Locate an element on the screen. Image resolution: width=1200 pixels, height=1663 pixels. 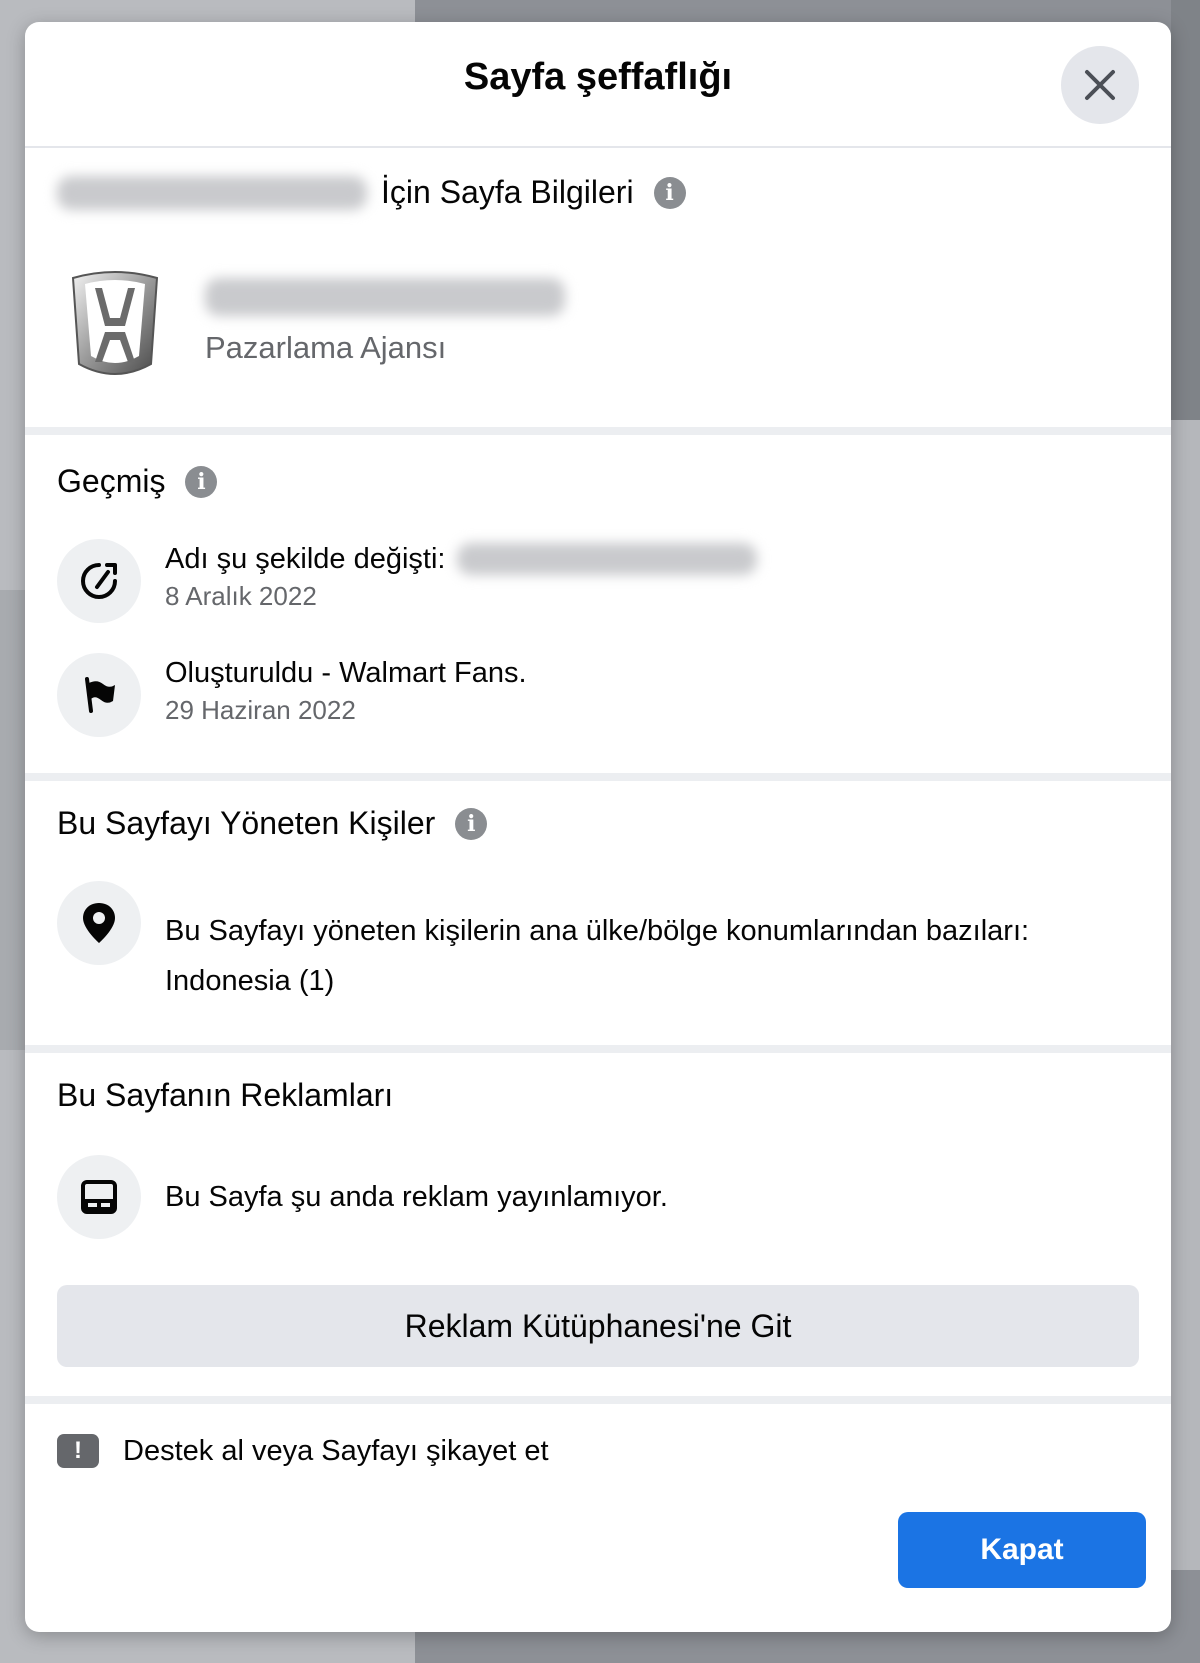
flag-icon is located at coordinates (100, 695).